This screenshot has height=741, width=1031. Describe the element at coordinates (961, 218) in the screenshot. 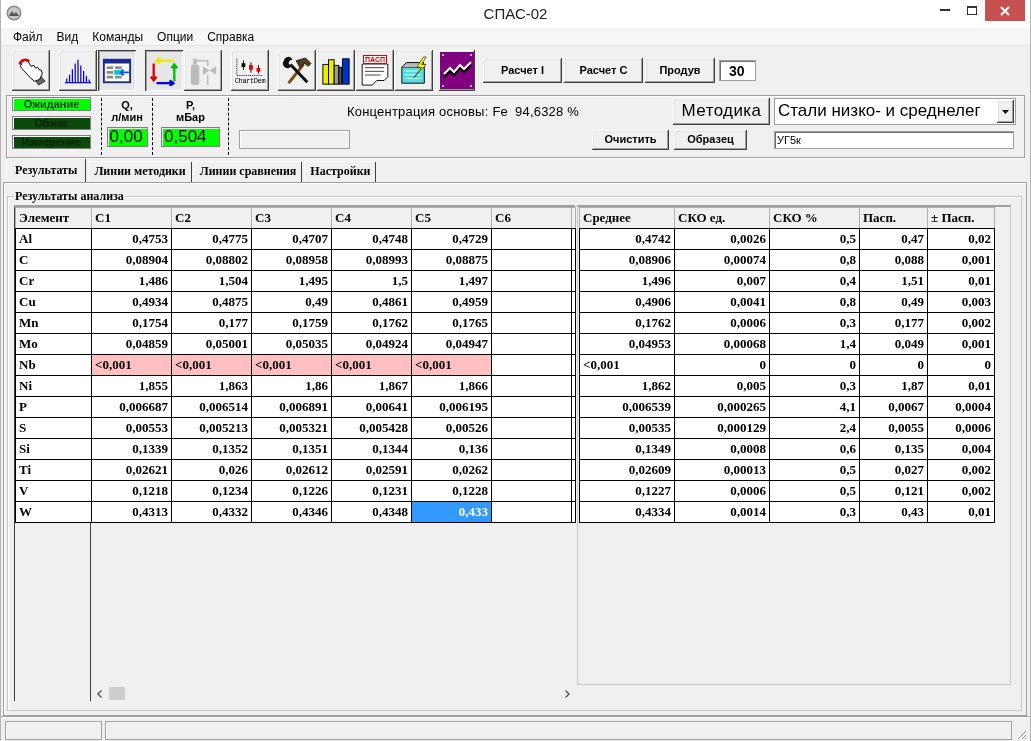

I see `column-header: ± Пасп.` at that location.